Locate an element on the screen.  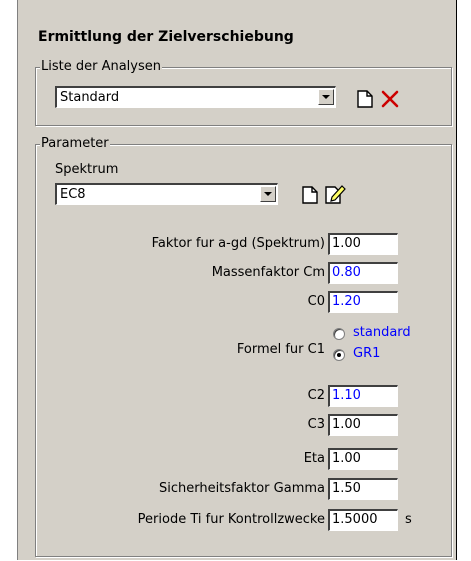
eta-input: 1.00 is located at coordinates (363, 459).